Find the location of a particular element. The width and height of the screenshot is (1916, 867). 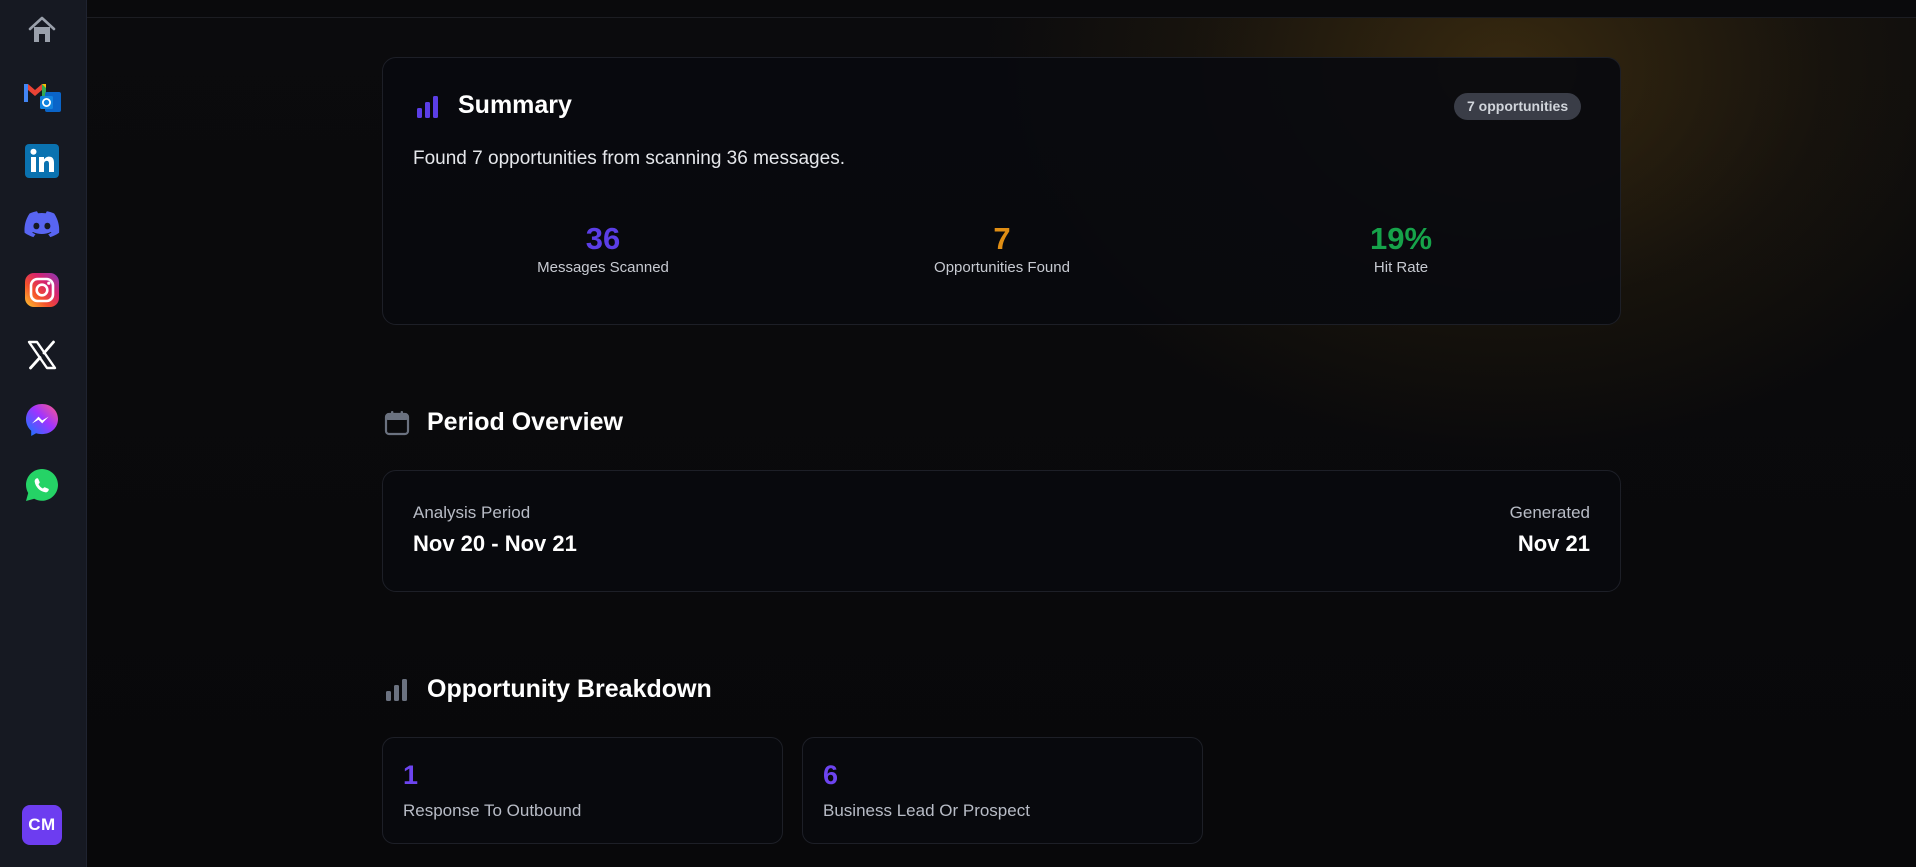

stat-label: Messages Scanned is located at coordinates (603, 267).